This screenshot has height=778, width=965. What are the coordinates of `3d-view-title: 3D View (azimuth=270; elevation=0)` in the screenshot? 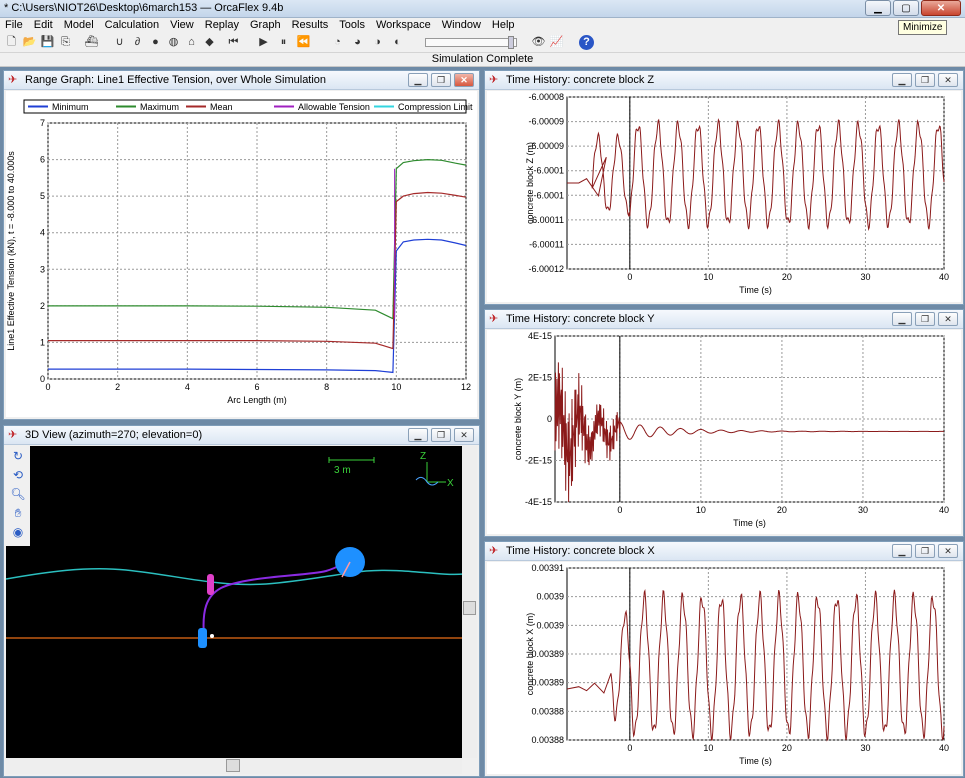 It's located at (114, 435).